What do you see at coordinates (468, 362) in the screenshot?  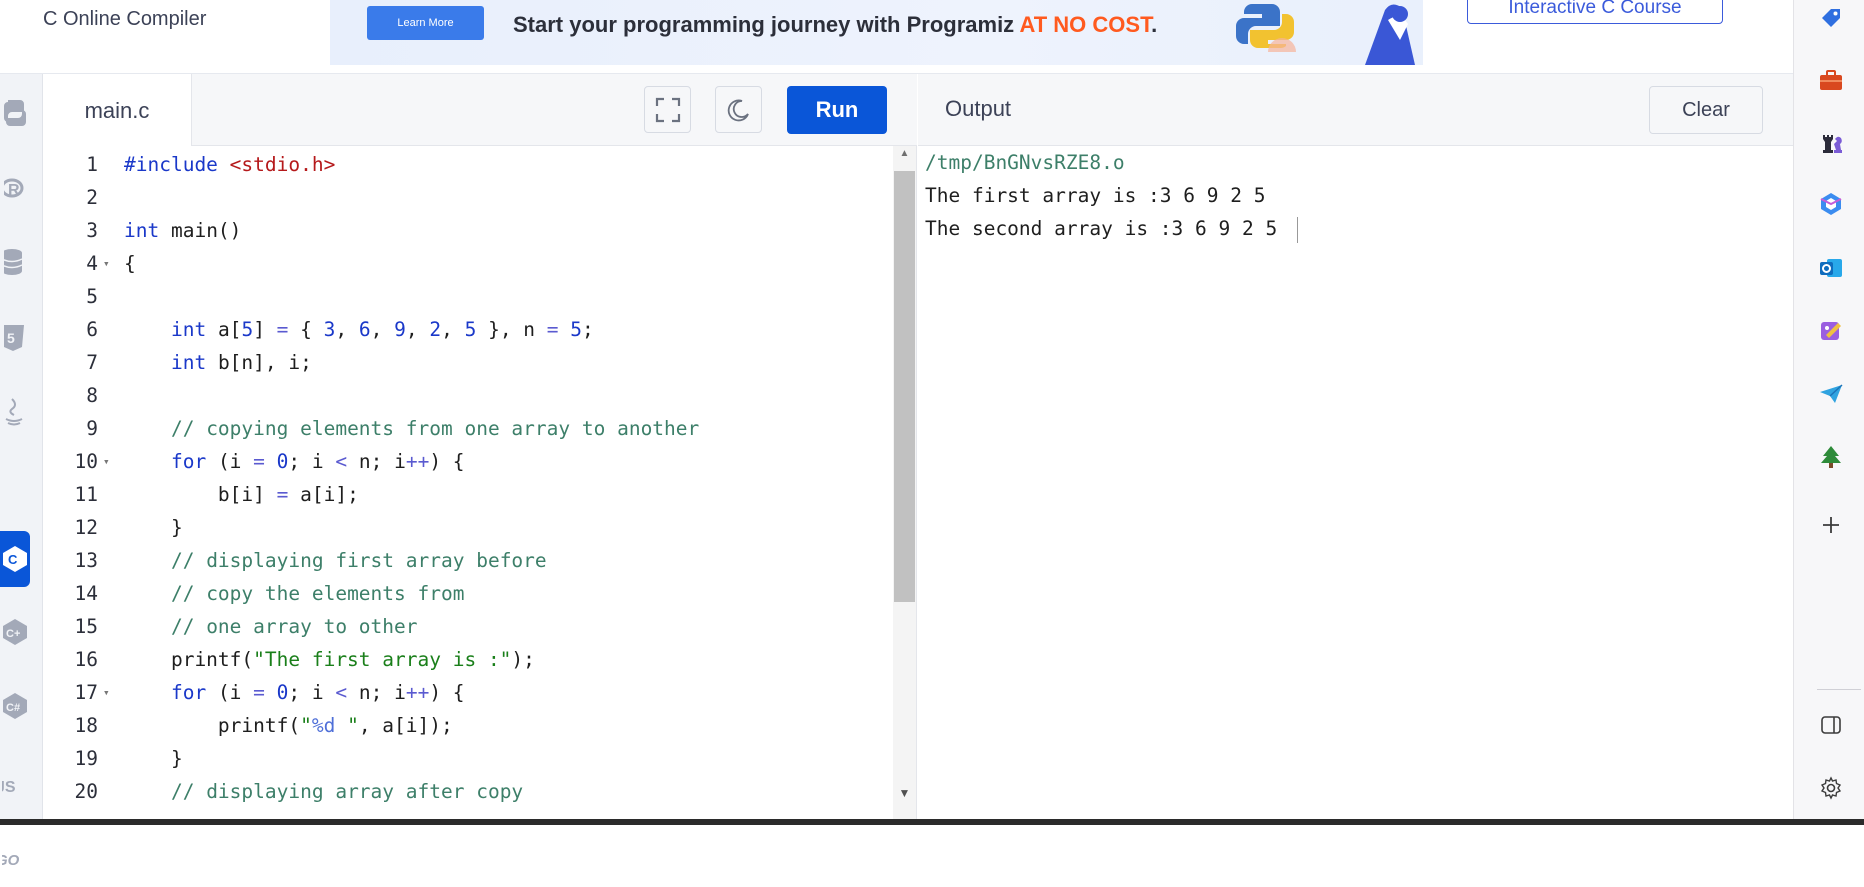 I see `code-line: 7 int b[n], i;` at bounding box center [468, 362].